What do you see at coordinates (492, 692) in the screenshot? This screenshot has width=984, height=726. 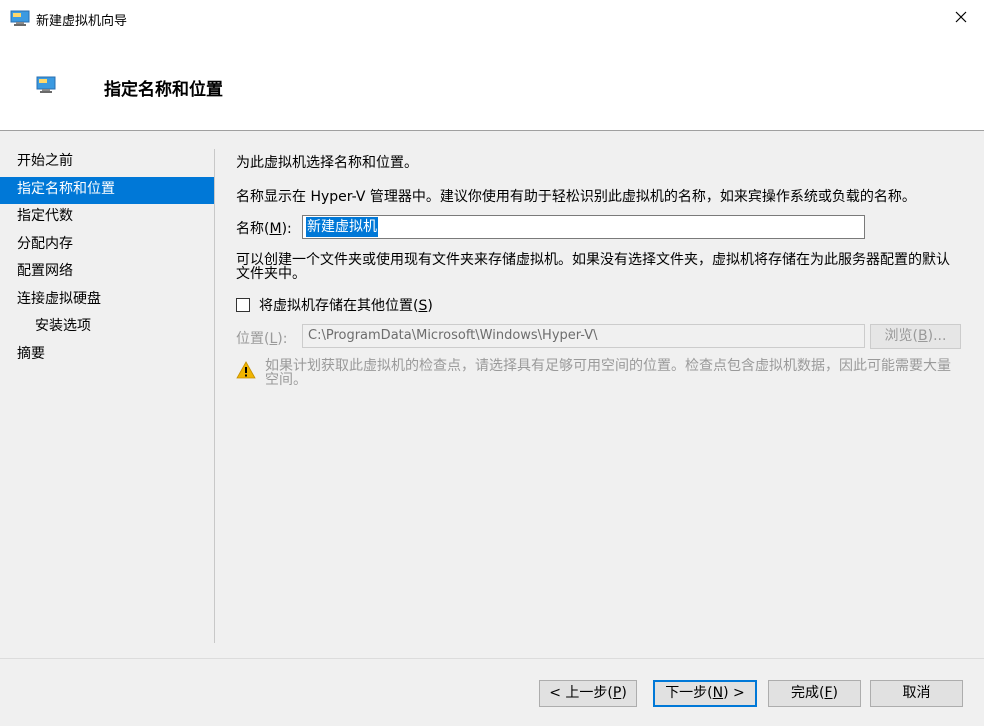 I see `wizard-footer: < 上一步(P) 下一步(N) > 完成(F) 取消` at bounding box center [492, 692].